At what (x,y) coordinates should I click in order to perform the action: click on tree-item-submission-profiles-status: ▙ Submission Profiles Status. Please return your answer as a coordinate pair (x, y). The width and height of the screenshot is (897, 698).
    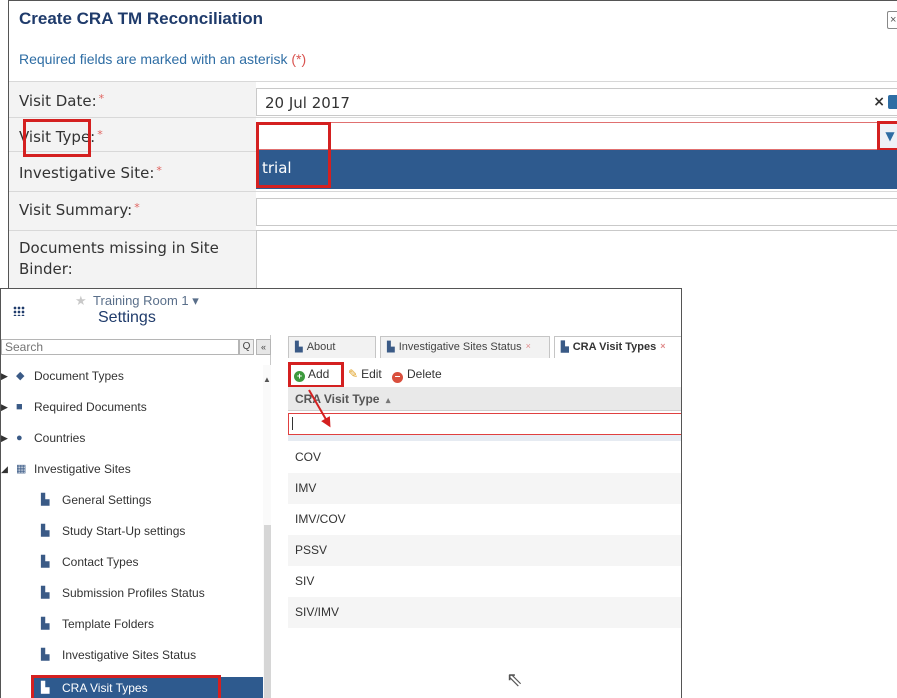
    Looking at the image, I should click on (132, 593).